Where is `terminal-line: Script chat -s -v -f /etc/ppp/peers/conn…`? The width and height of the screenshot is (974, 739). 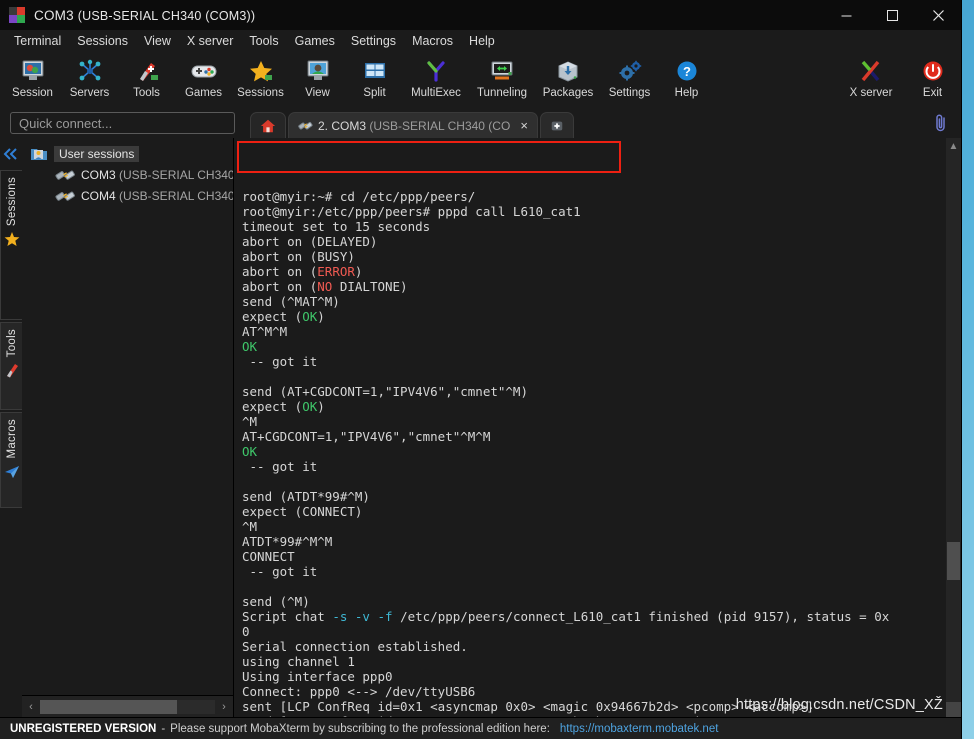 terminal-line: Script chat -s -v -f /etc/ppp/peers/conn… is located at coordinates (566, 616).